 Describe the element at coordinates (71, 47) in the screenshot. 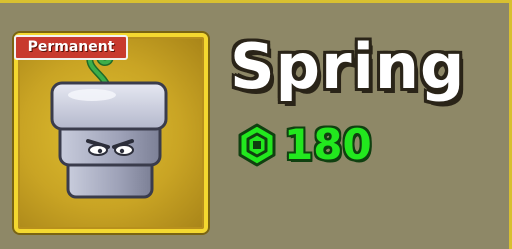

I see `permanent-badge: Permanent` at that location.